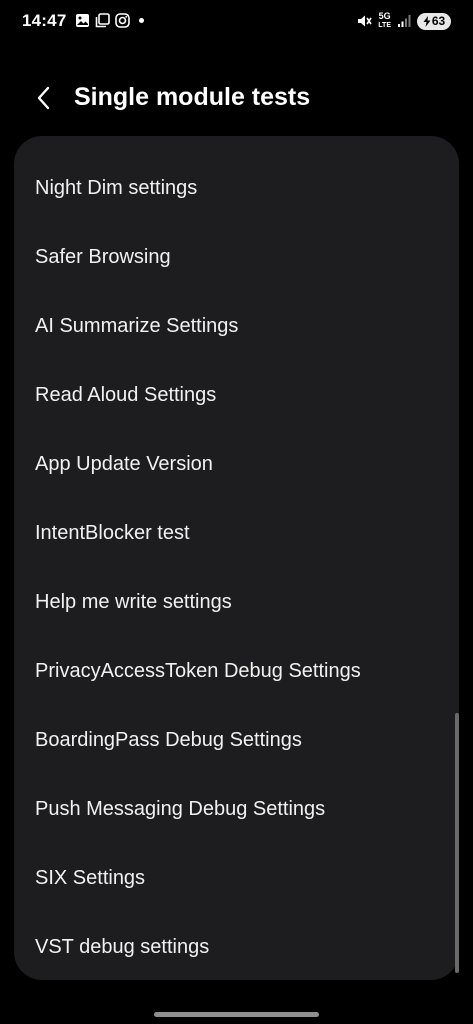 The image size is (473, 1024). Describe the element at coordinates (457, 843) in the screenshot. I see `scrollbar` at that location.